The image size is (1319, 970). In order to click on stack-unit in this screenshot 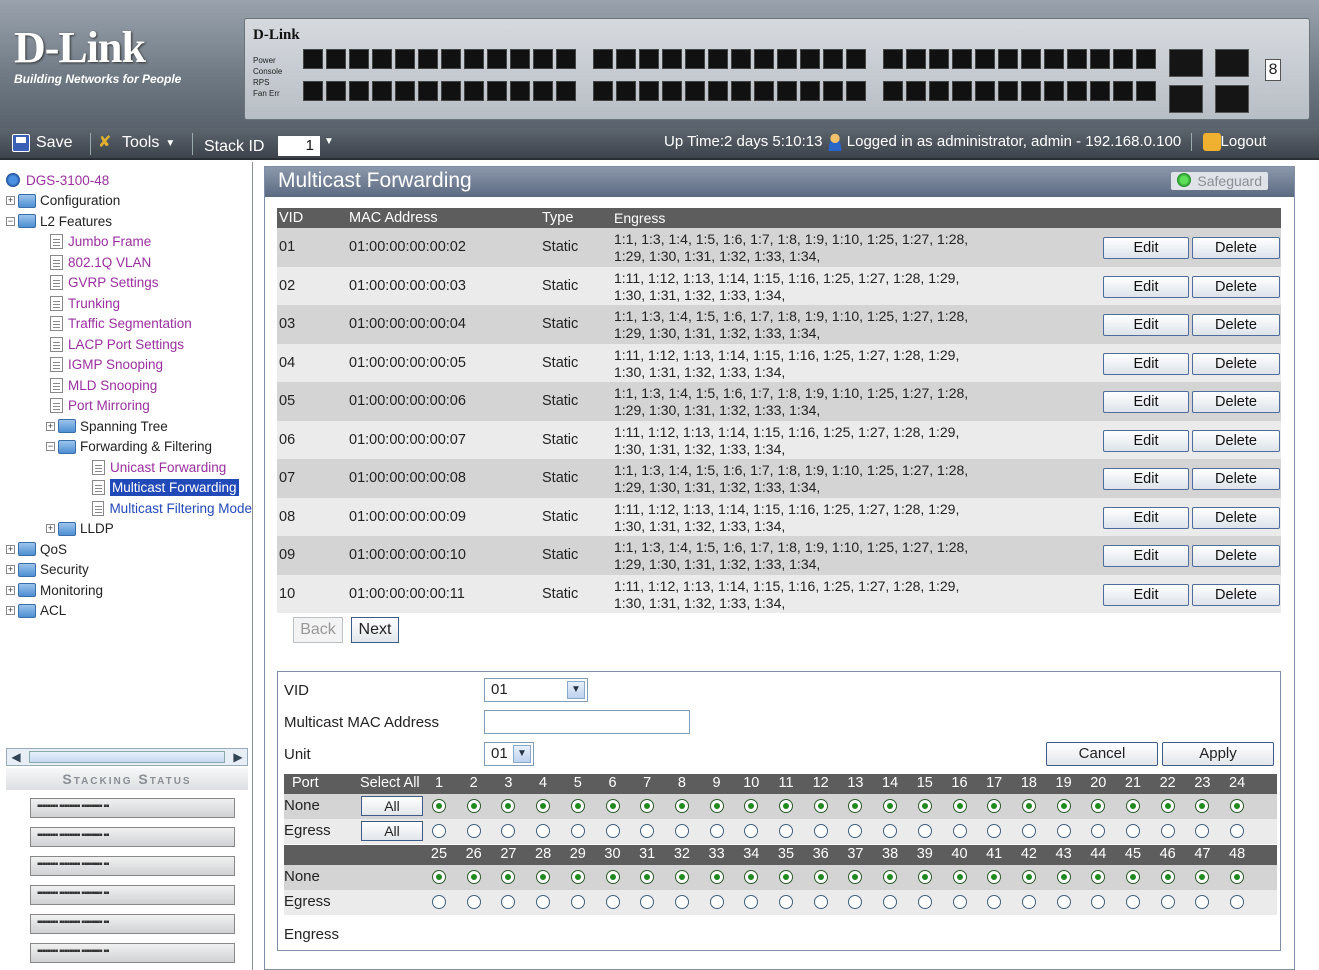, I will do `click(132, 837)`.